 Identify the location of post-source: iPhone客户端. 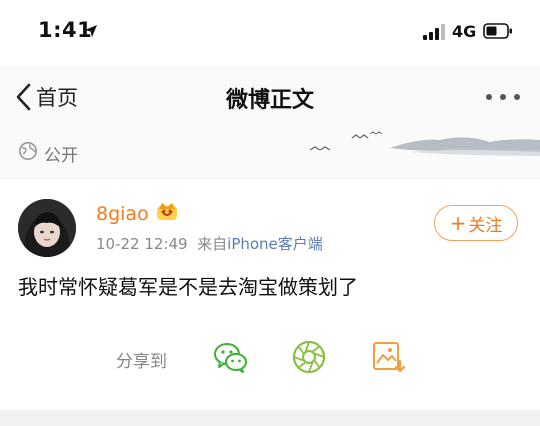
(275, 244).